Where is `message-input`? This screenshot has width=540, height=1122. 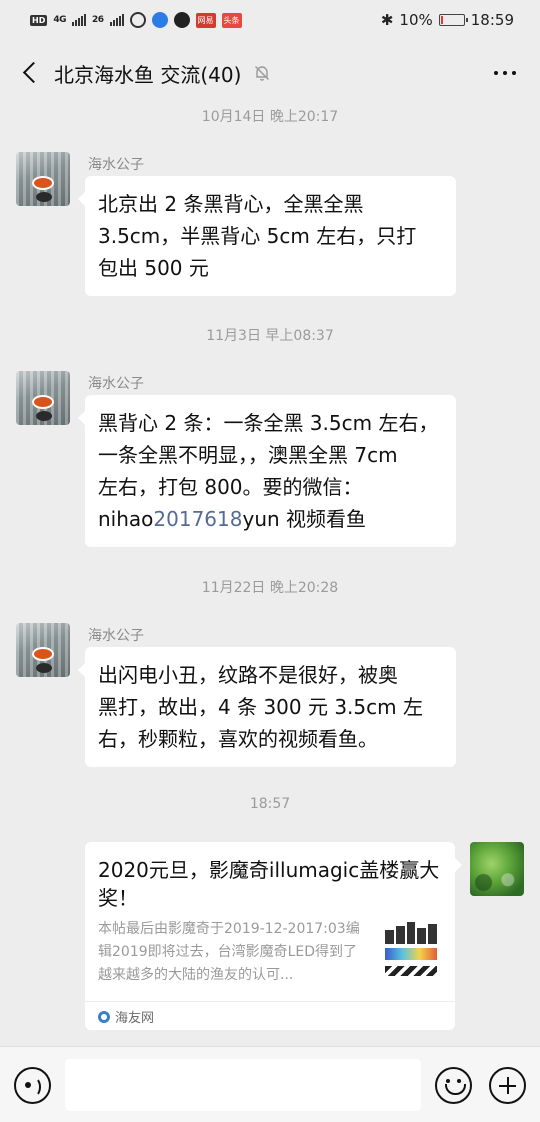 message-input is located at coordinates (243, 1085).